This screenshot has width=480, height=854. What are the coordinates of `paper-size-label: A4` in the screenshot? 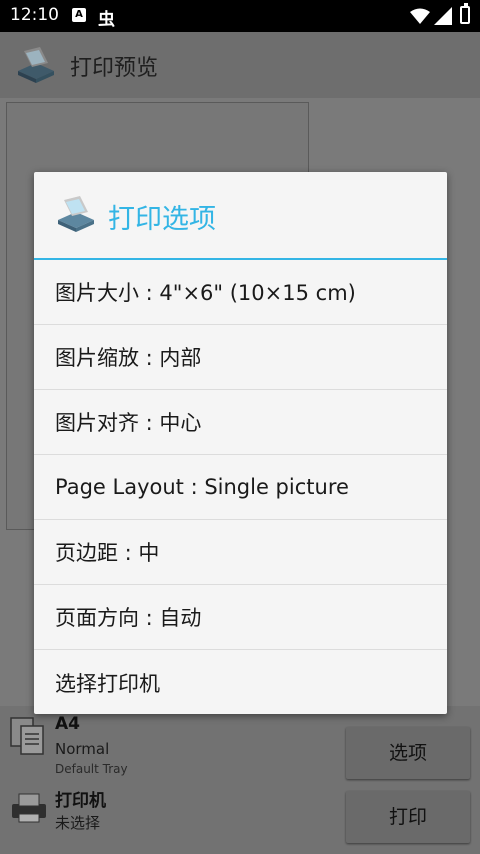 It's located at (67, 724).